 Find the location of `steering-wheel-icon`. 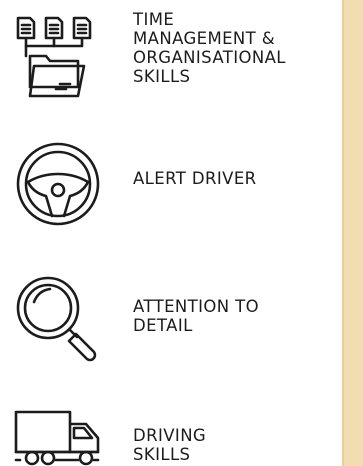

steering-wheel-icon is located at coordinates (58, 184).